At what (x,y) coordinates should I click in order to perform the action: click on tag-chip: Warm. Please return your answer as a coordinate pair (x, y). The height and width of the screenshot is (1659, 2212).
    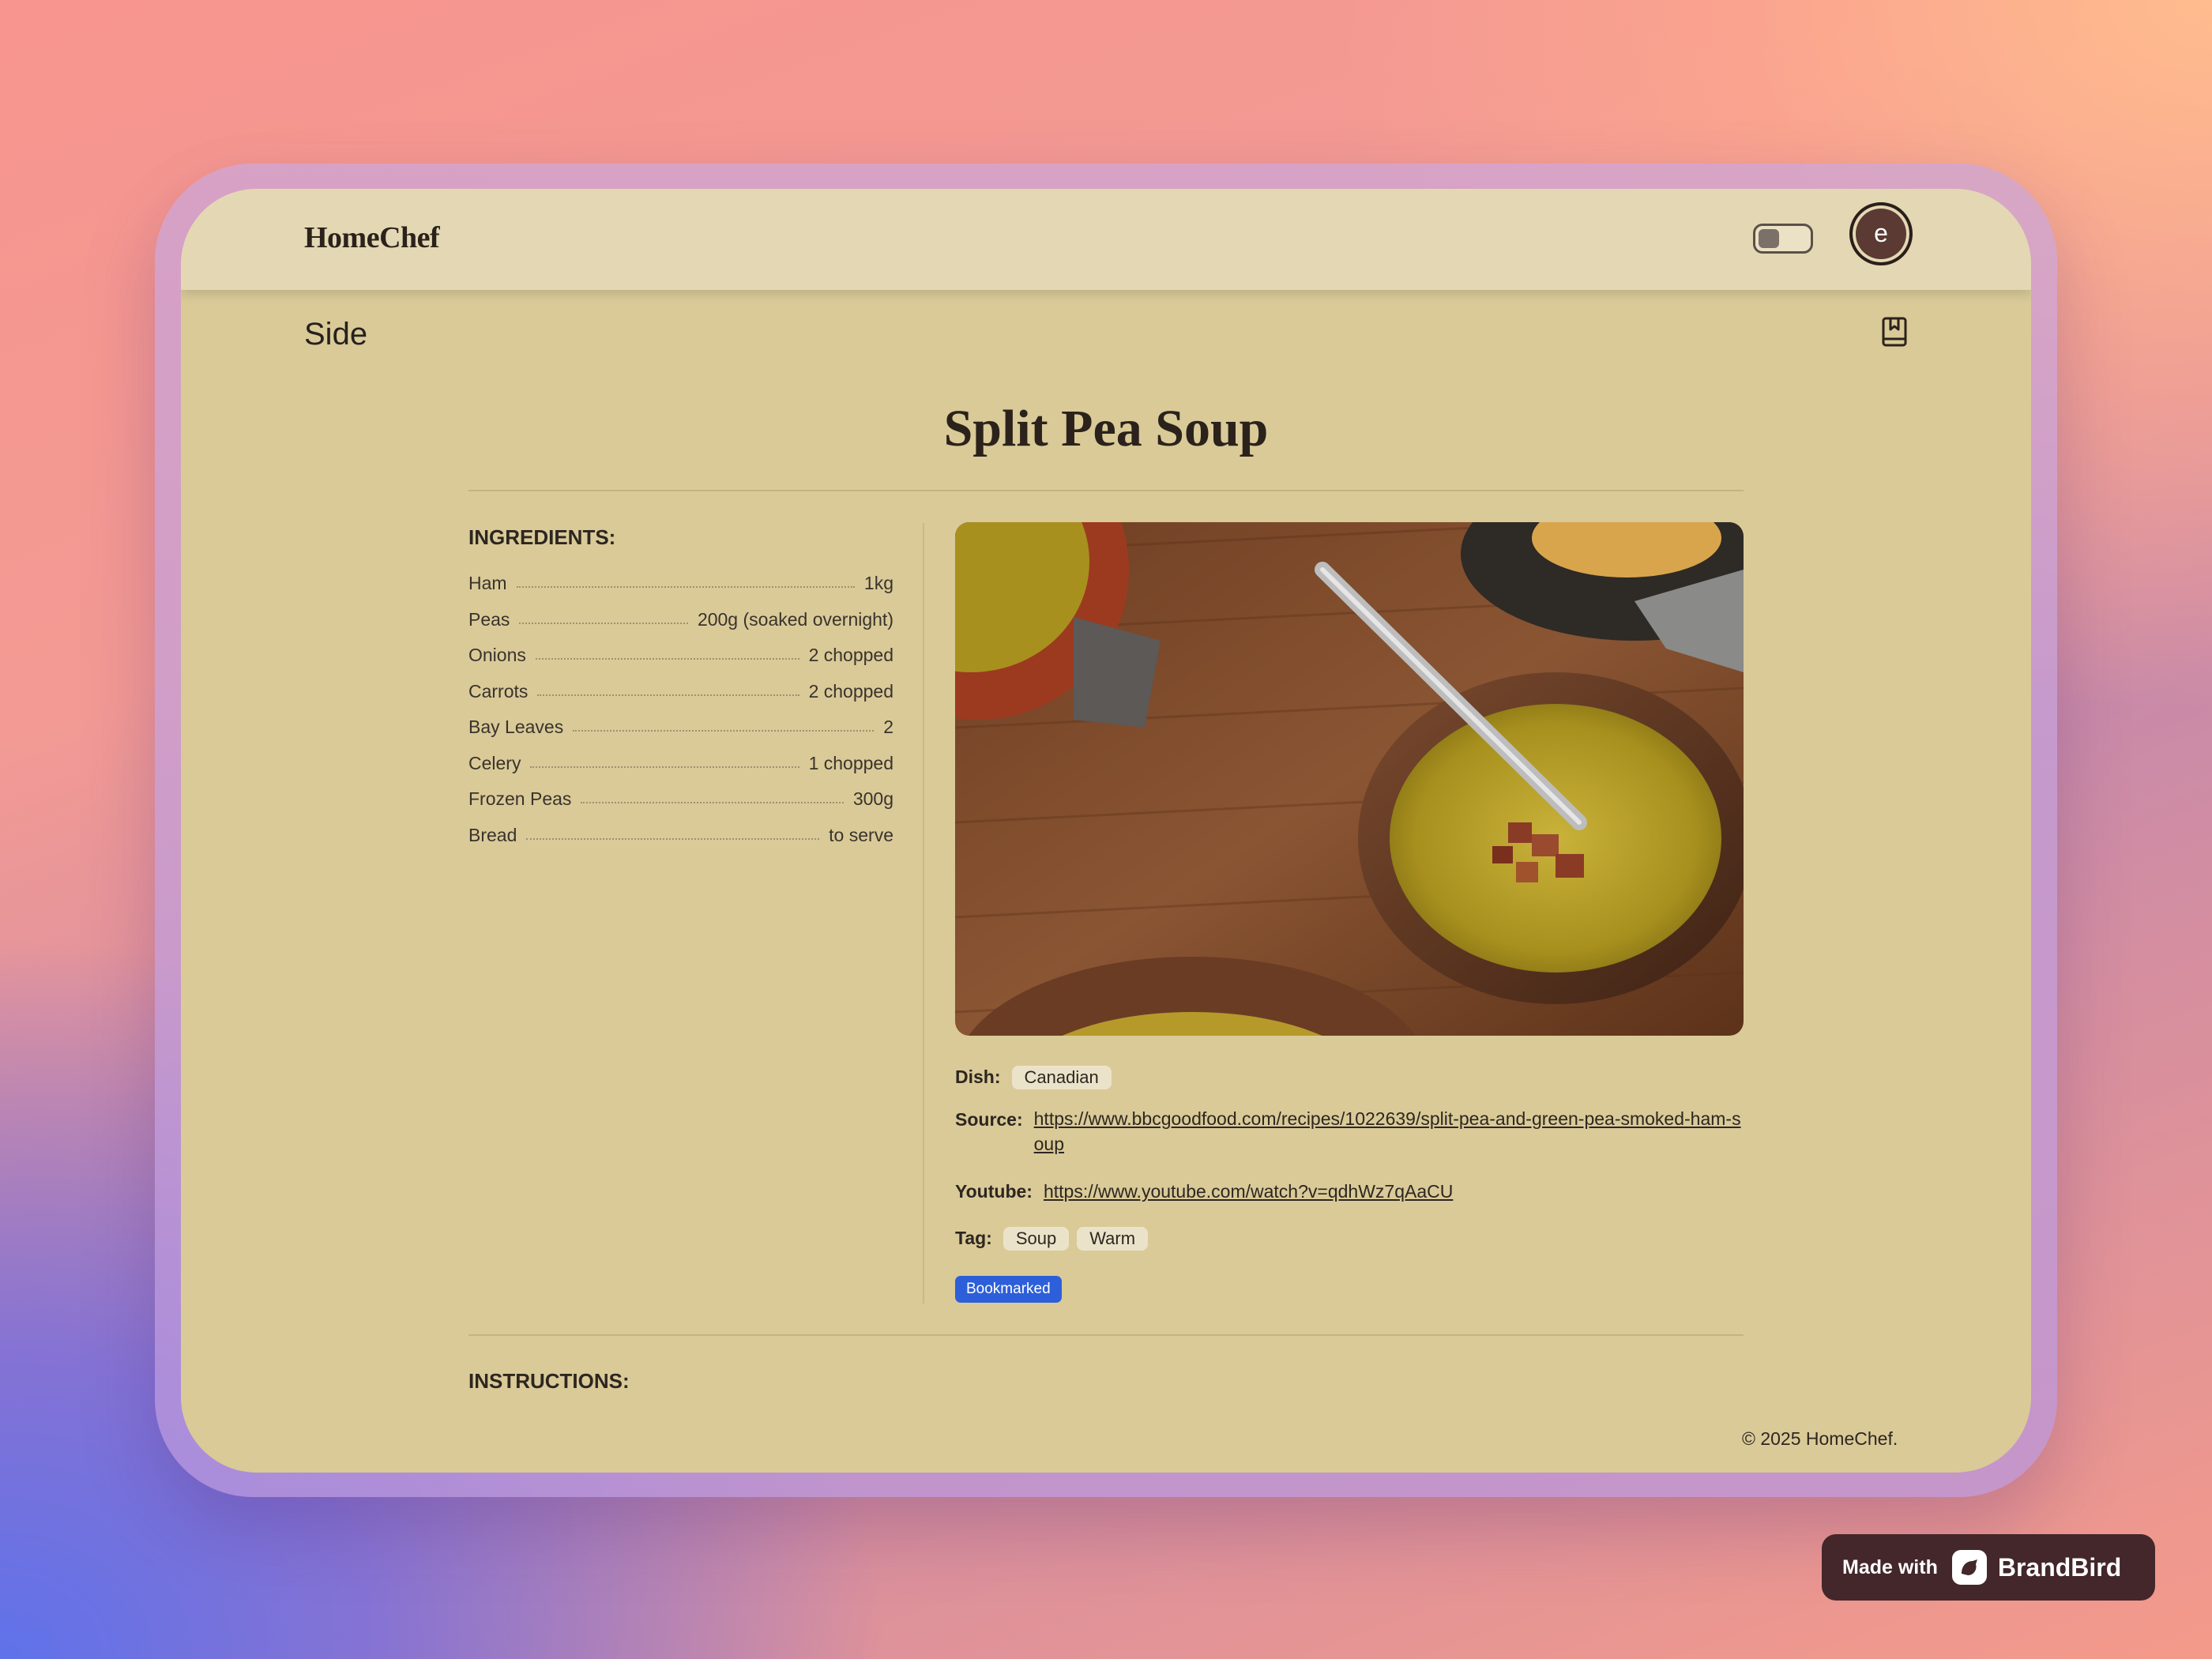
    Looking at the image, I should click on (1113, 1239).